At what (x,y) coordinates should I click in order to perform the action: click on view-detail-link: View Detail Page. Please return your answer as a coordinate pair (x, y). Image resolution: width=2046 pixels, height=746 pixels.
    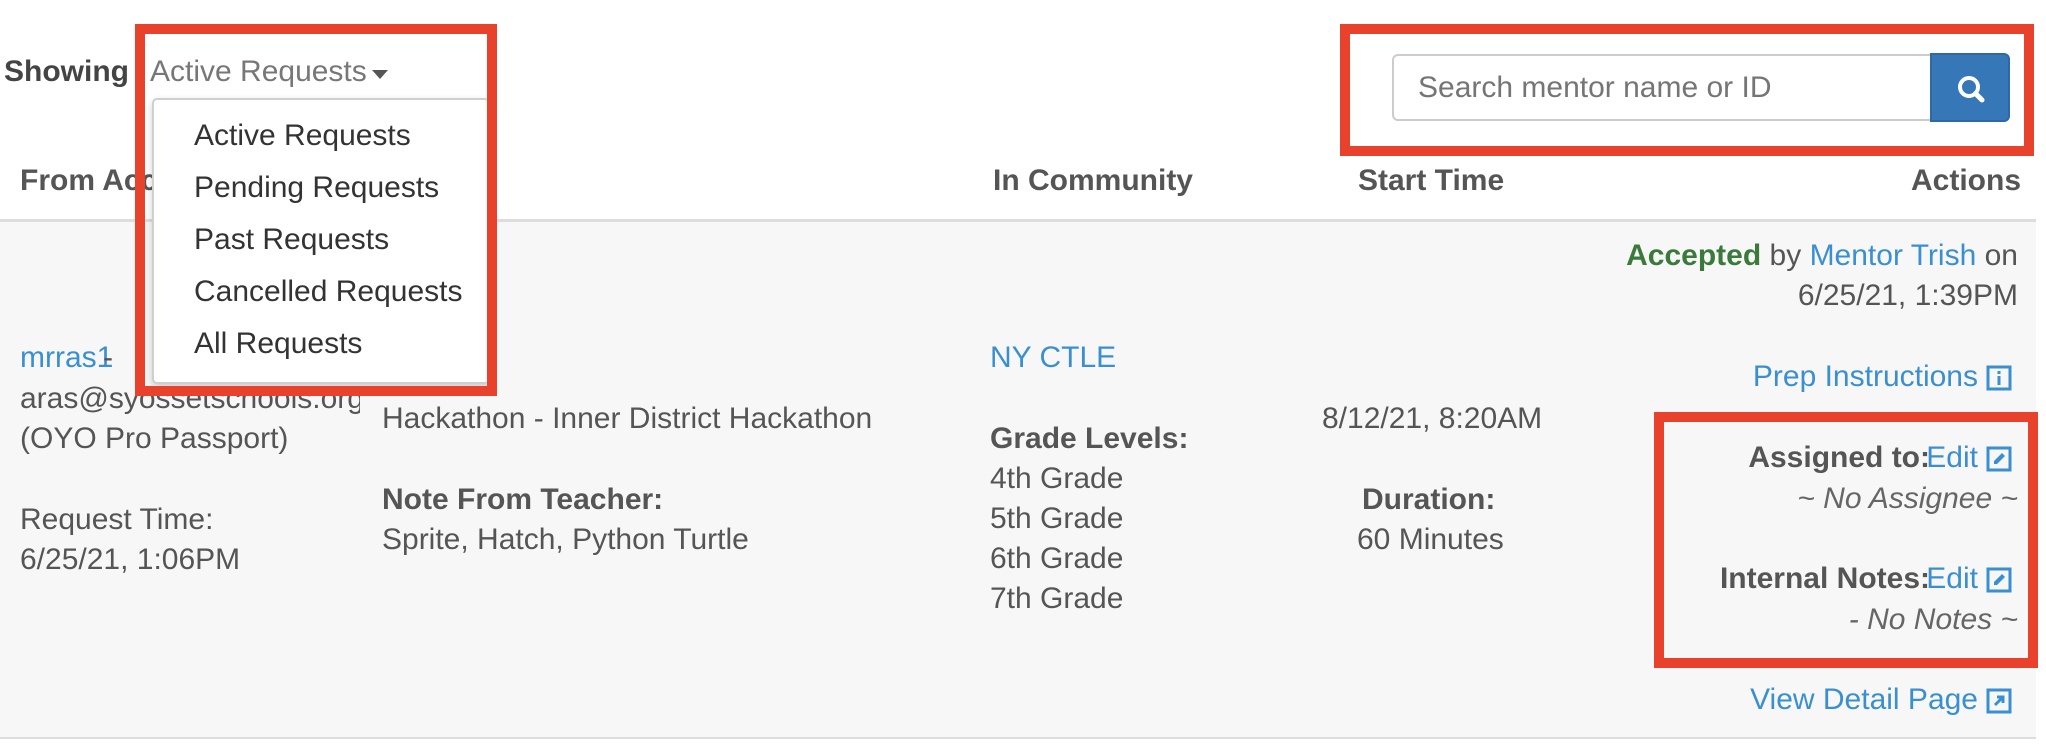
    Looking at the image, I should click on (1864, 700).